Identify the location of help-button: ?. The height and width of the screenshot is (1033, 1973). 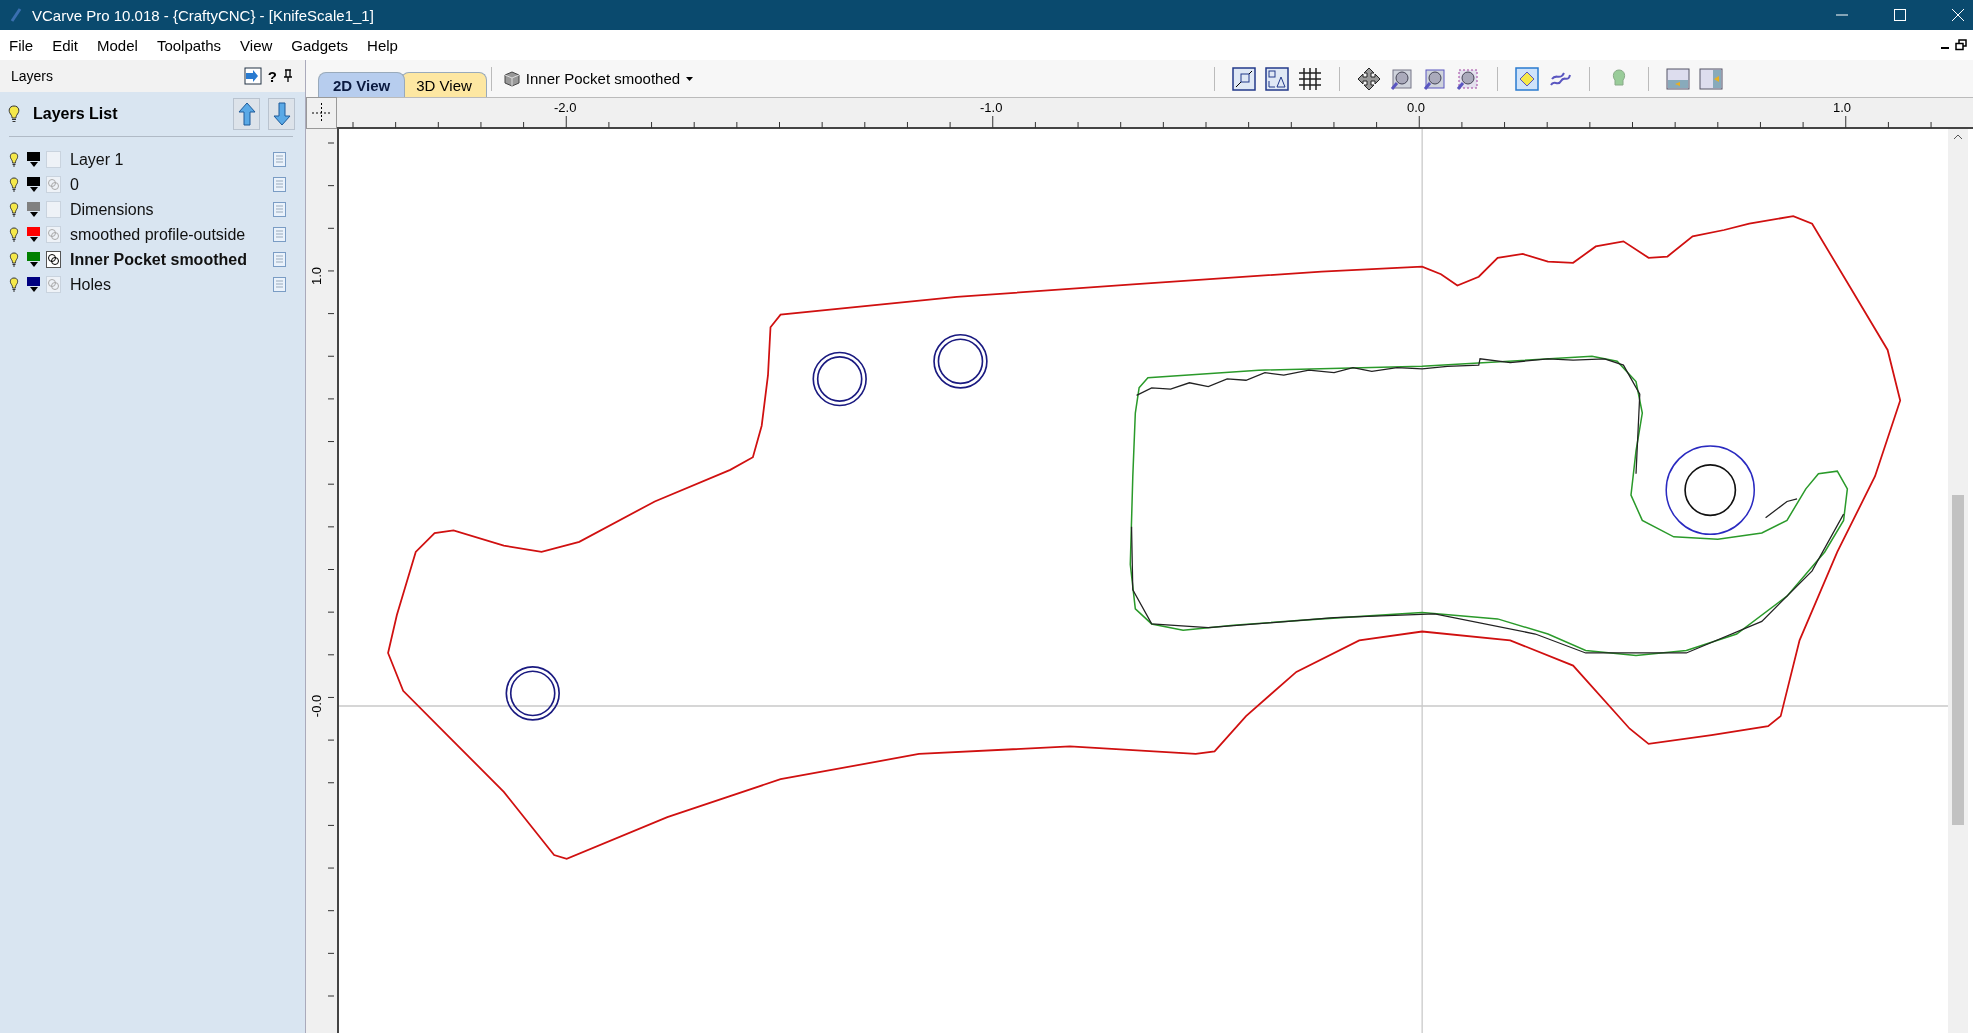
(272, 76).